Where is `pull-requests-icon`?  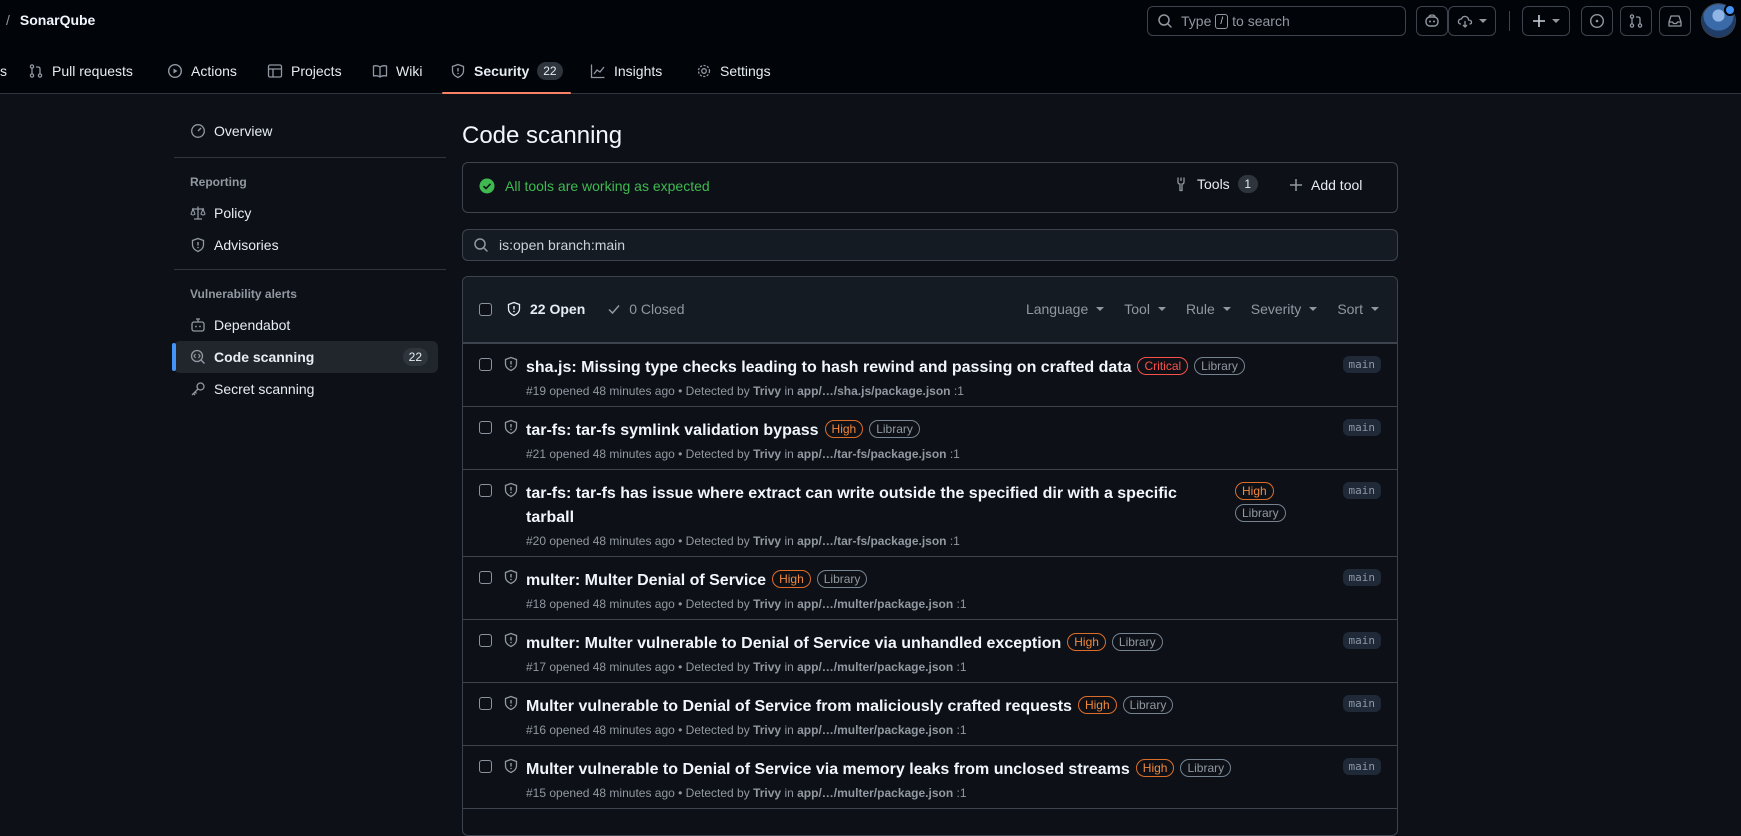
pull-requests-icon is located at coordinates (1636, 21).